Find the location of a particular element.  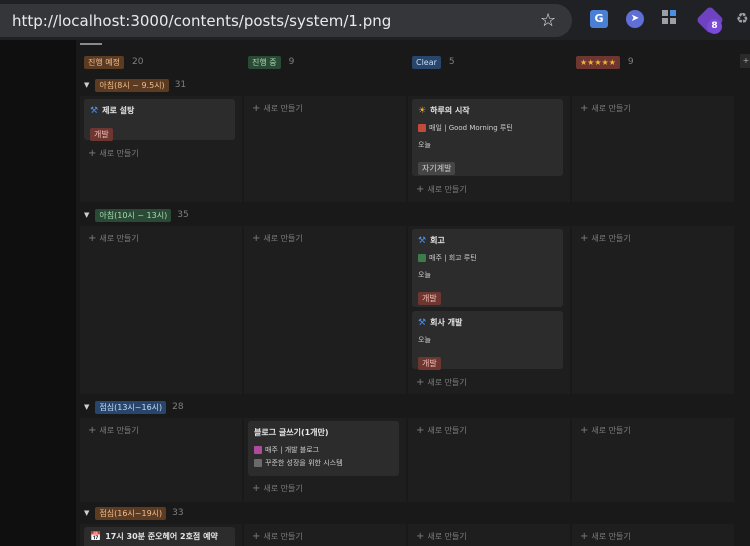

column-count: 20 is located at coordinates (137, 62).